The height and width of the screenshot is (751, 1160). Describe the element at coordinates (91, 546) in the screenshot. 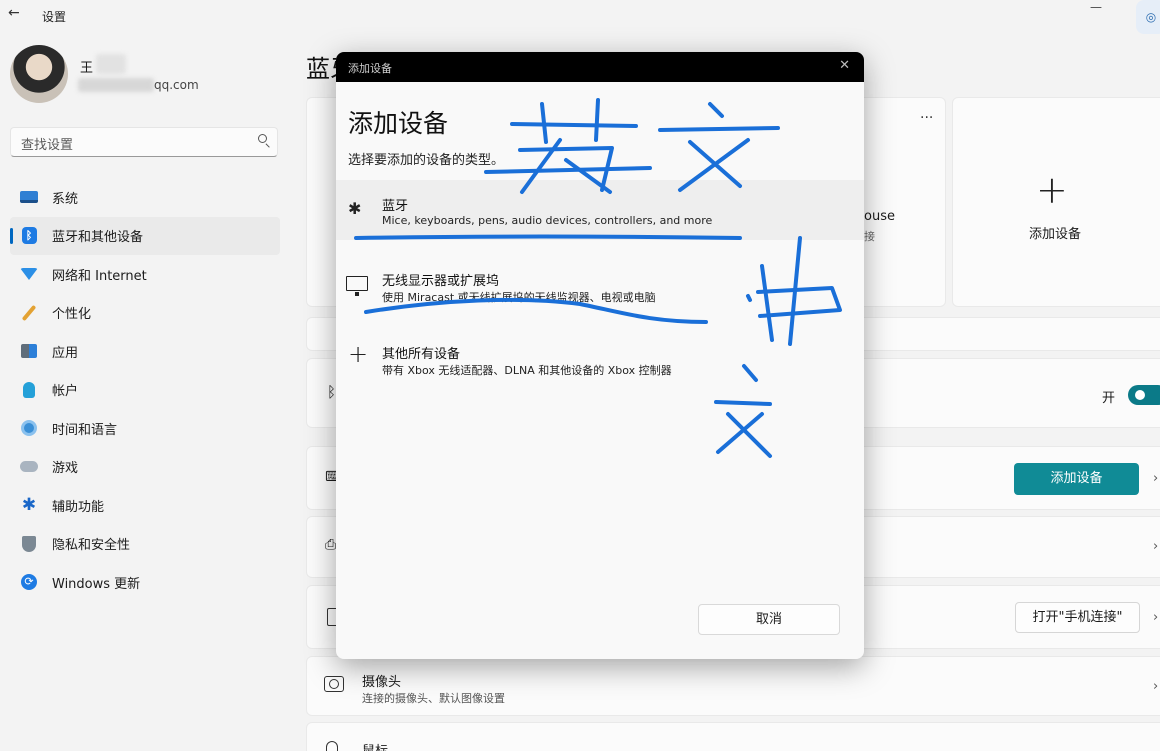

I see `sidebar-item-label: 隐私和安全性` at that location.